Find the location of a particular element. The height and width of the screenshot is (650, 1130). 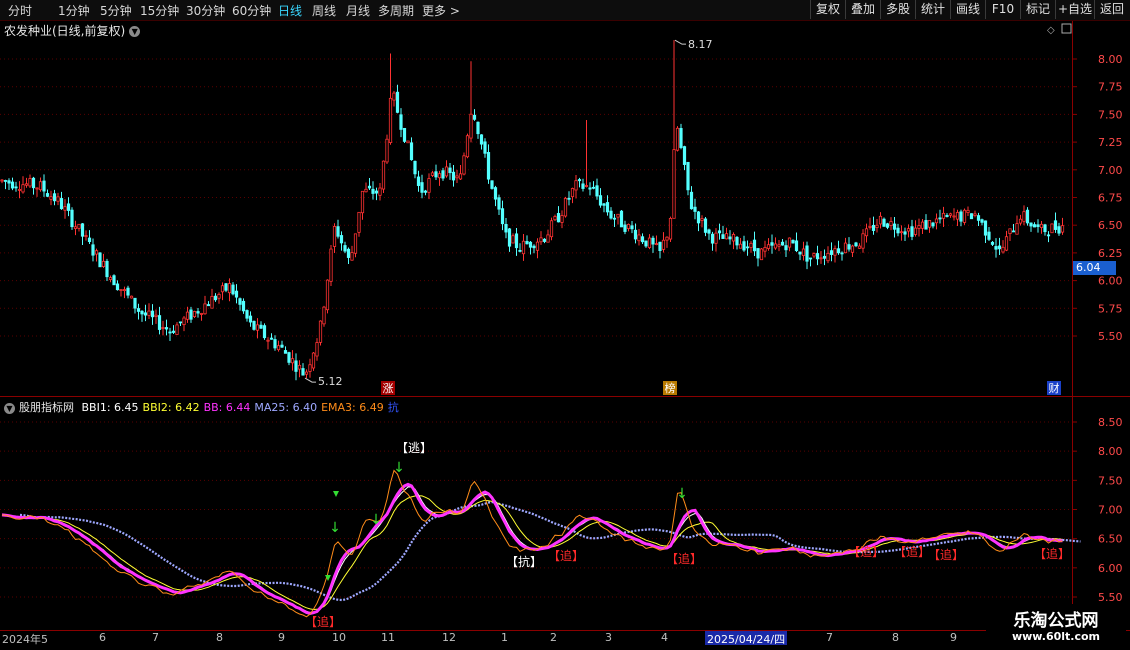

indicator-axis-label: 7.50 is located at coordinates (1110, 480).